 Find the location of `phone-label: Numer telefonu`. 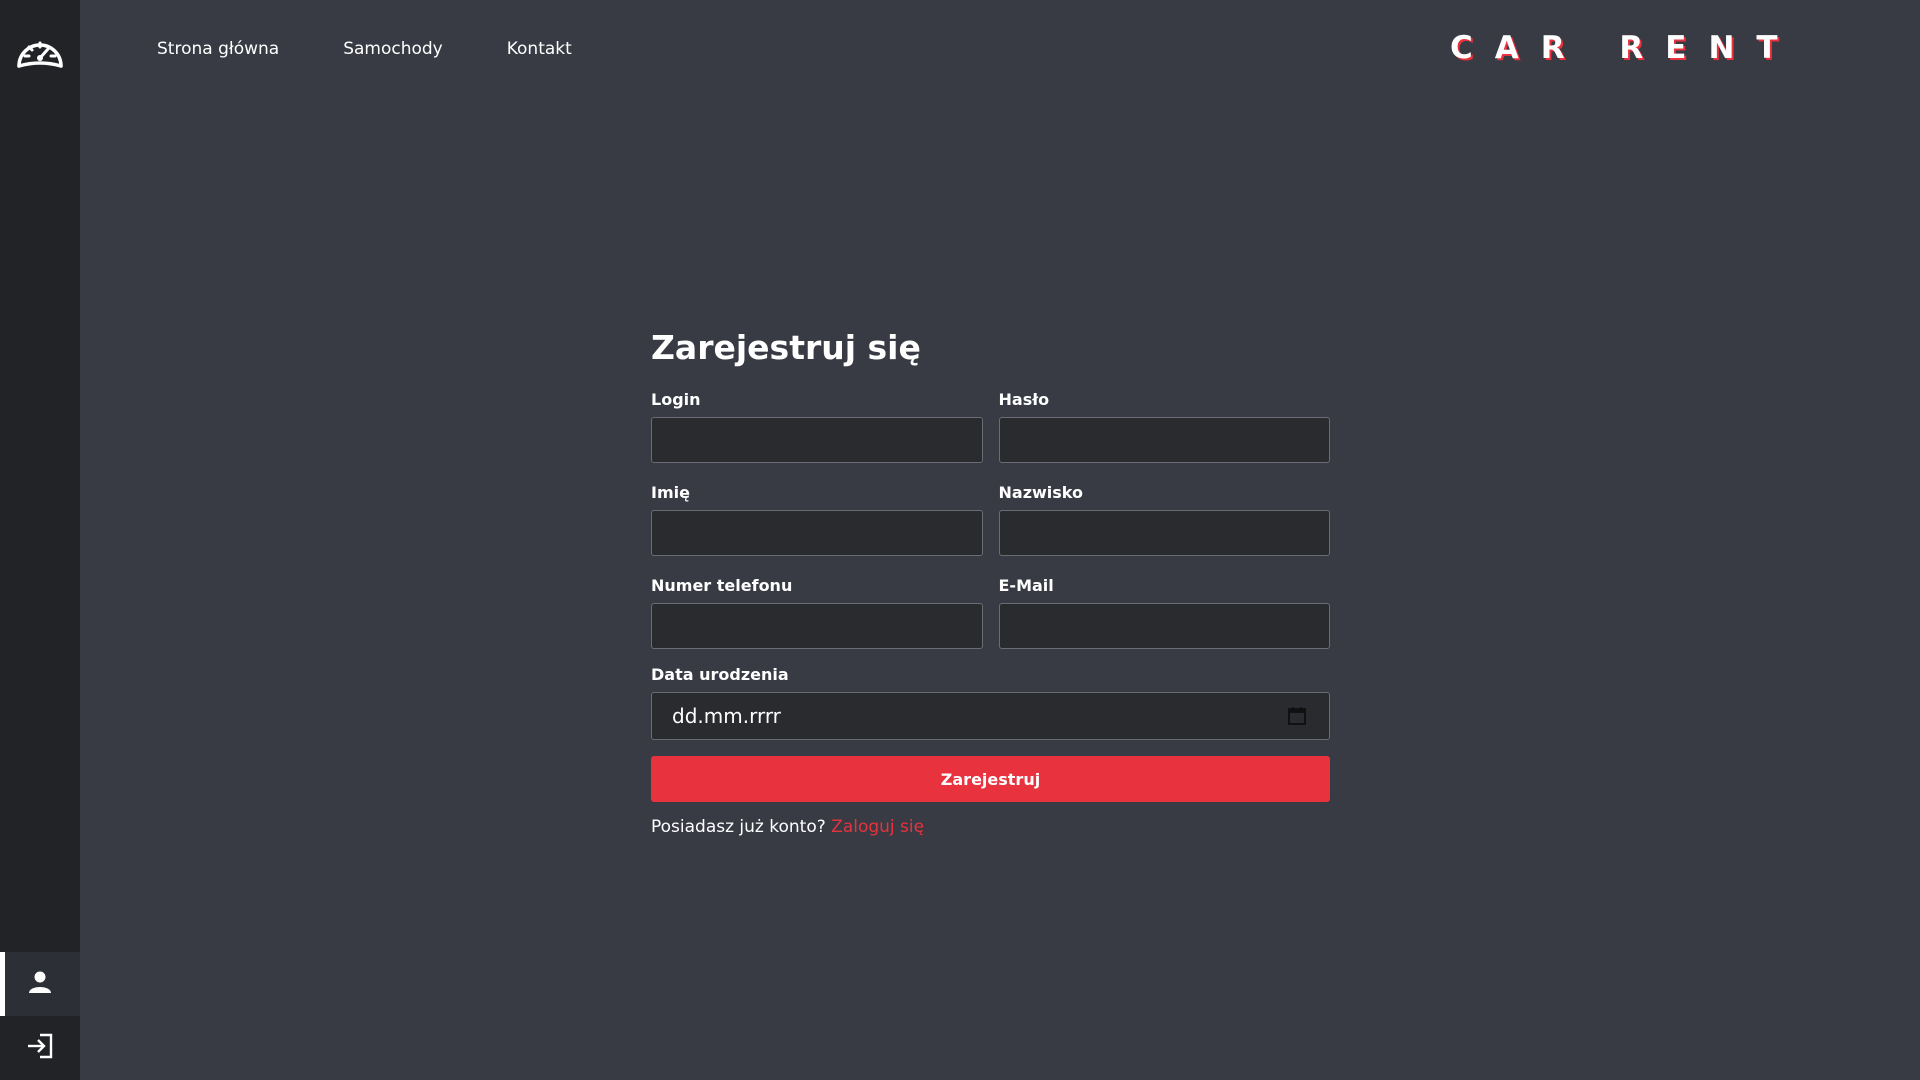

phone-label: Numer telefonu is located at coordinates (722, 585).